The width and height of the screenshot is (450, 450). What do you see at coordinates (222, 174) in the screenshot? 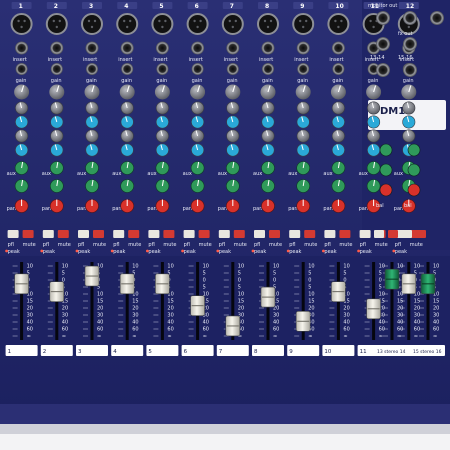
I see `aux-label: aux` at bounding box center [222, 174].